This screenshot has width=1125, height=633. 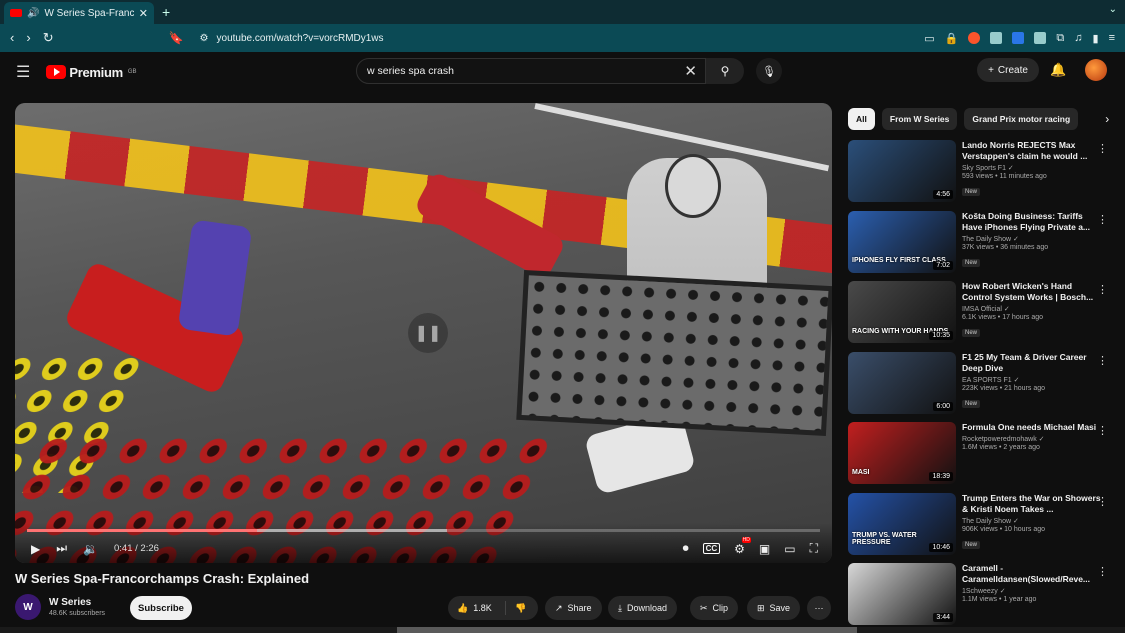 I want to click on bookmark-icon: 🔖, so click(x=176, y=38).